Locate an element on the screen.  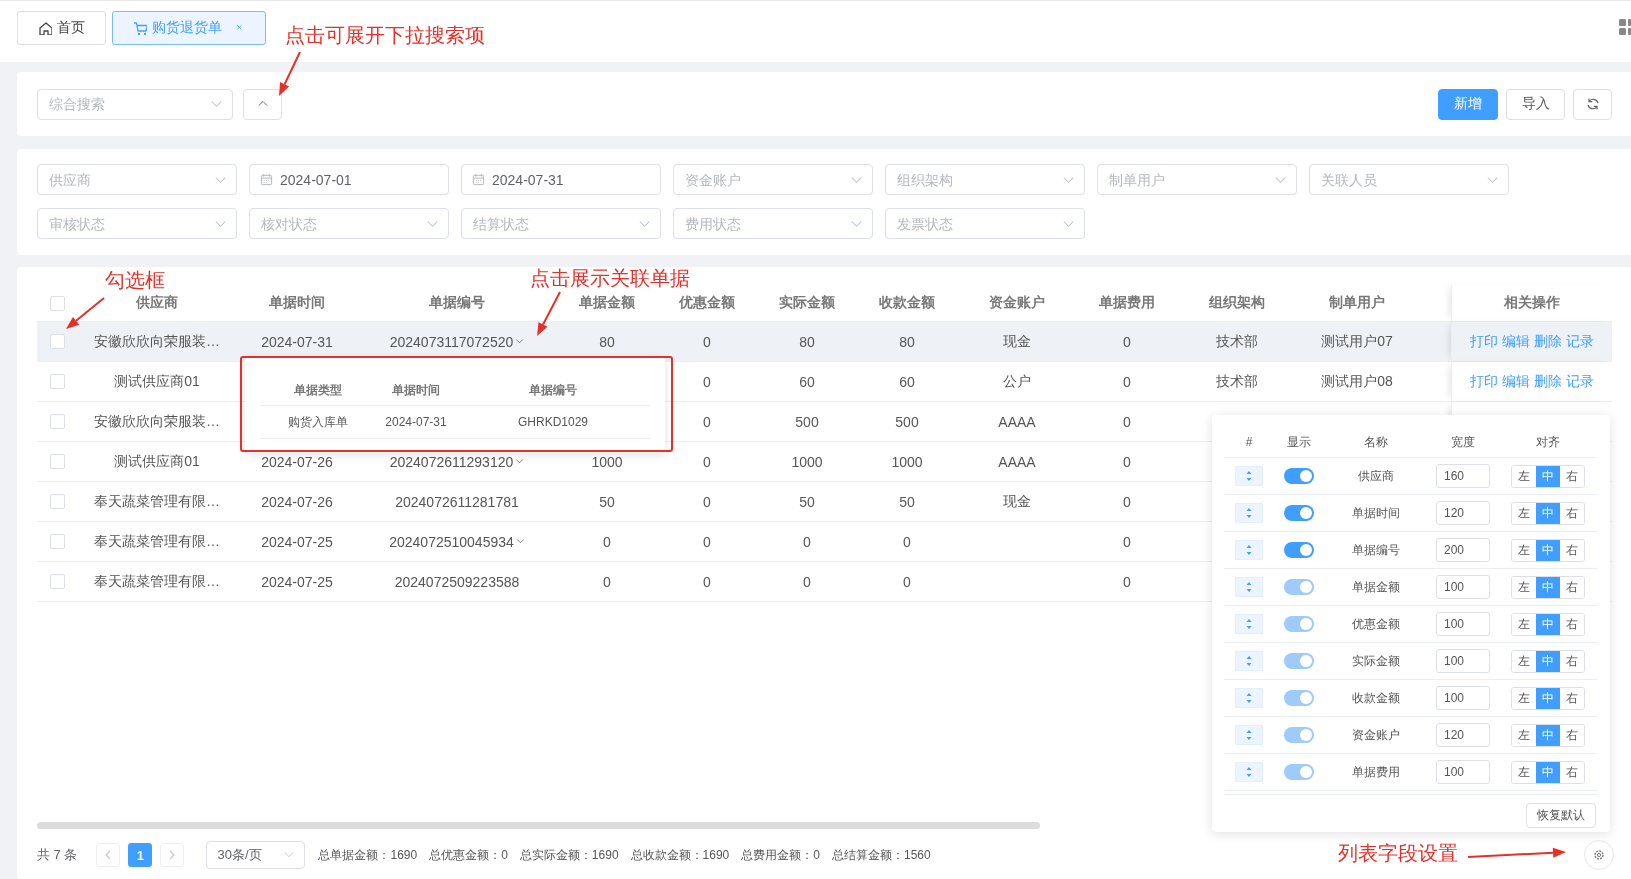
prev-page-button is located at coordinates (108, 855).